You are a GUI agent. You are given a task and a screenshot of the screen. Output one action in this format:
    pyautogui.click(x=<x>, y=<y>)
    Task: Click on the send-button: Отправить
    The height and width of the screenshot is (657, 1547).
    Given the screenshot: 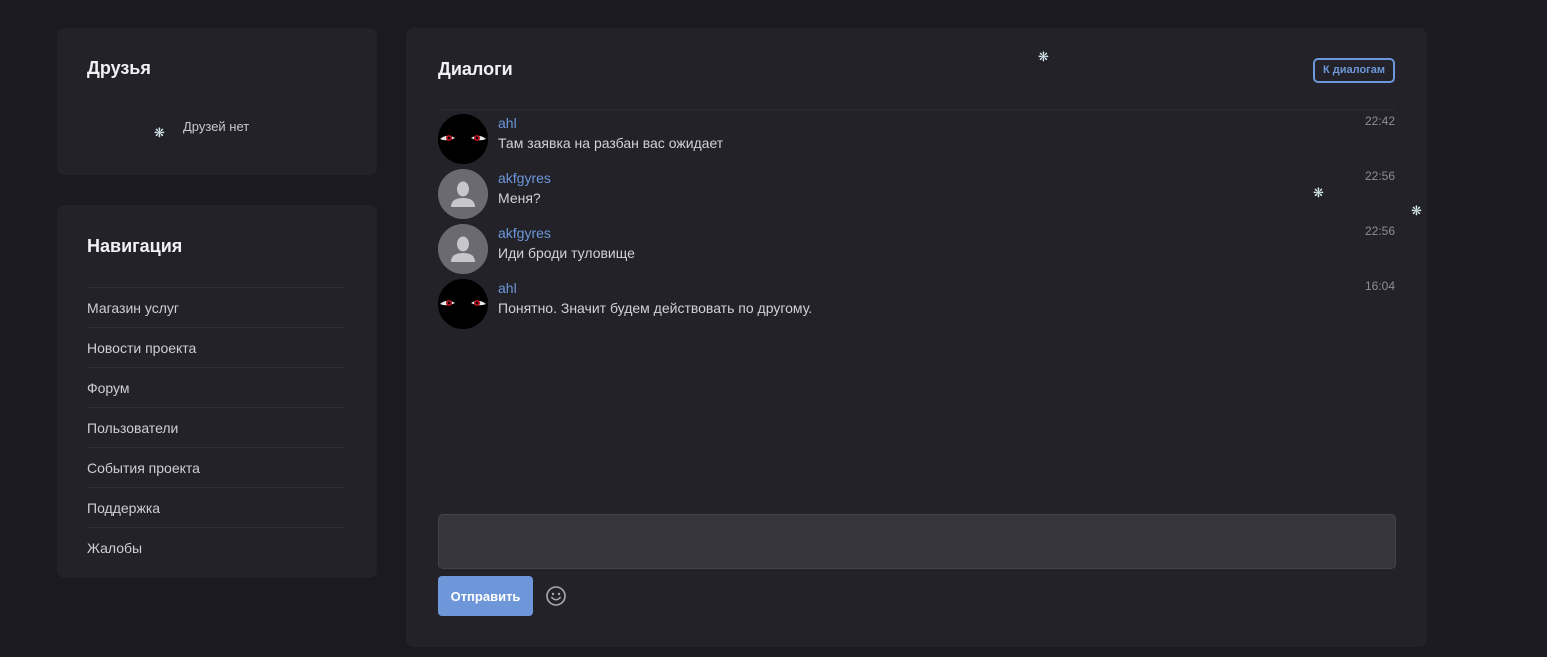 What is the action you would take?
    pyautogui.click(x=485, y=596)
    